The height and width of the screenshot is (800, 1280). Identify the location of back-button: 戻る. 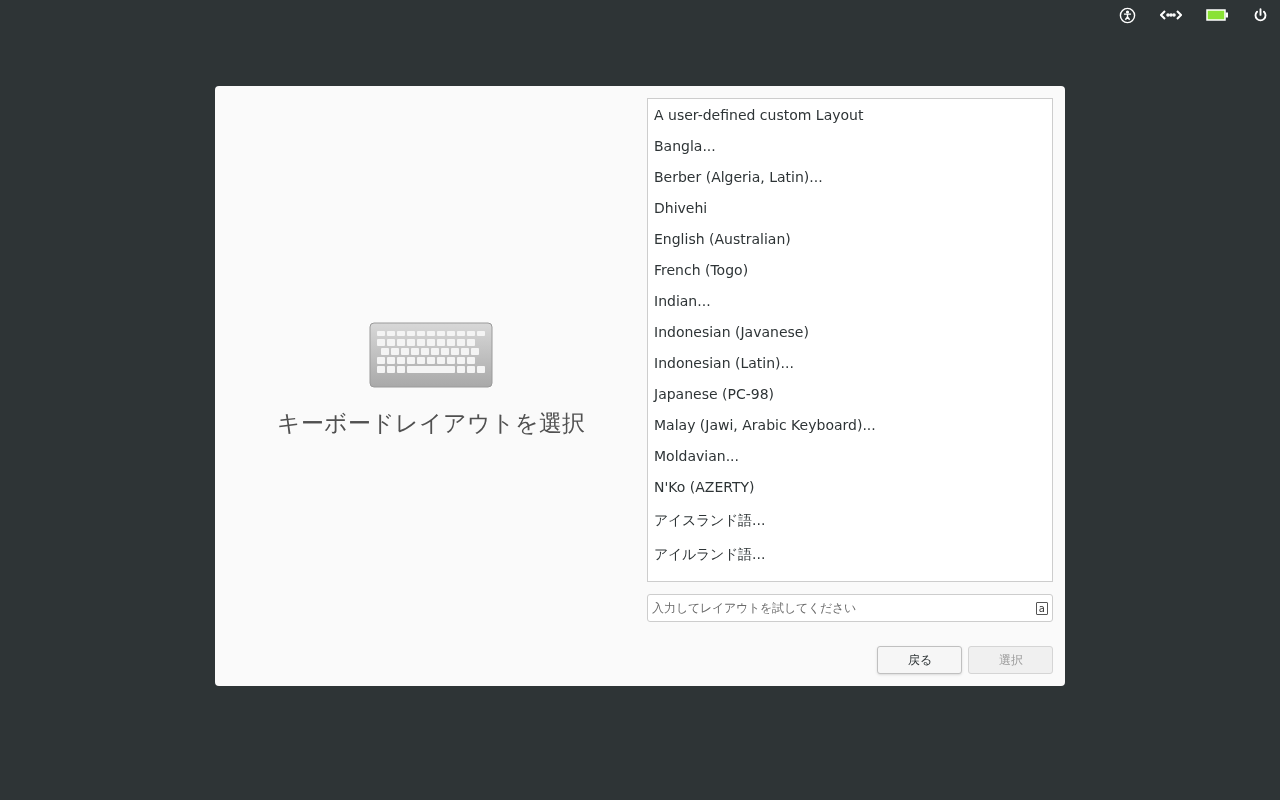
(919, 660).